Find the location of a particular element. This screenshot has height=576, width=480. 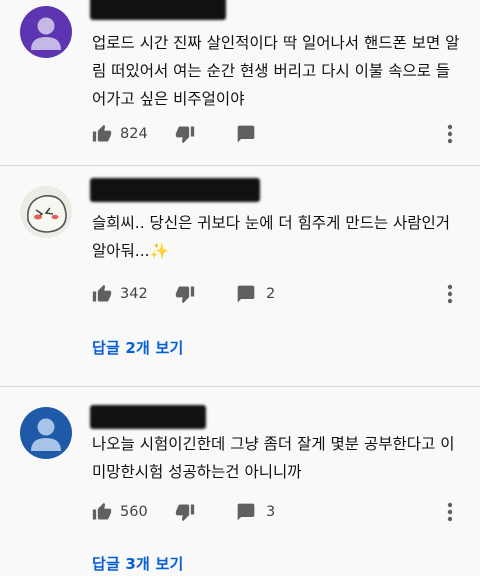

like-button: 824 is located at coordinates (120, 134).